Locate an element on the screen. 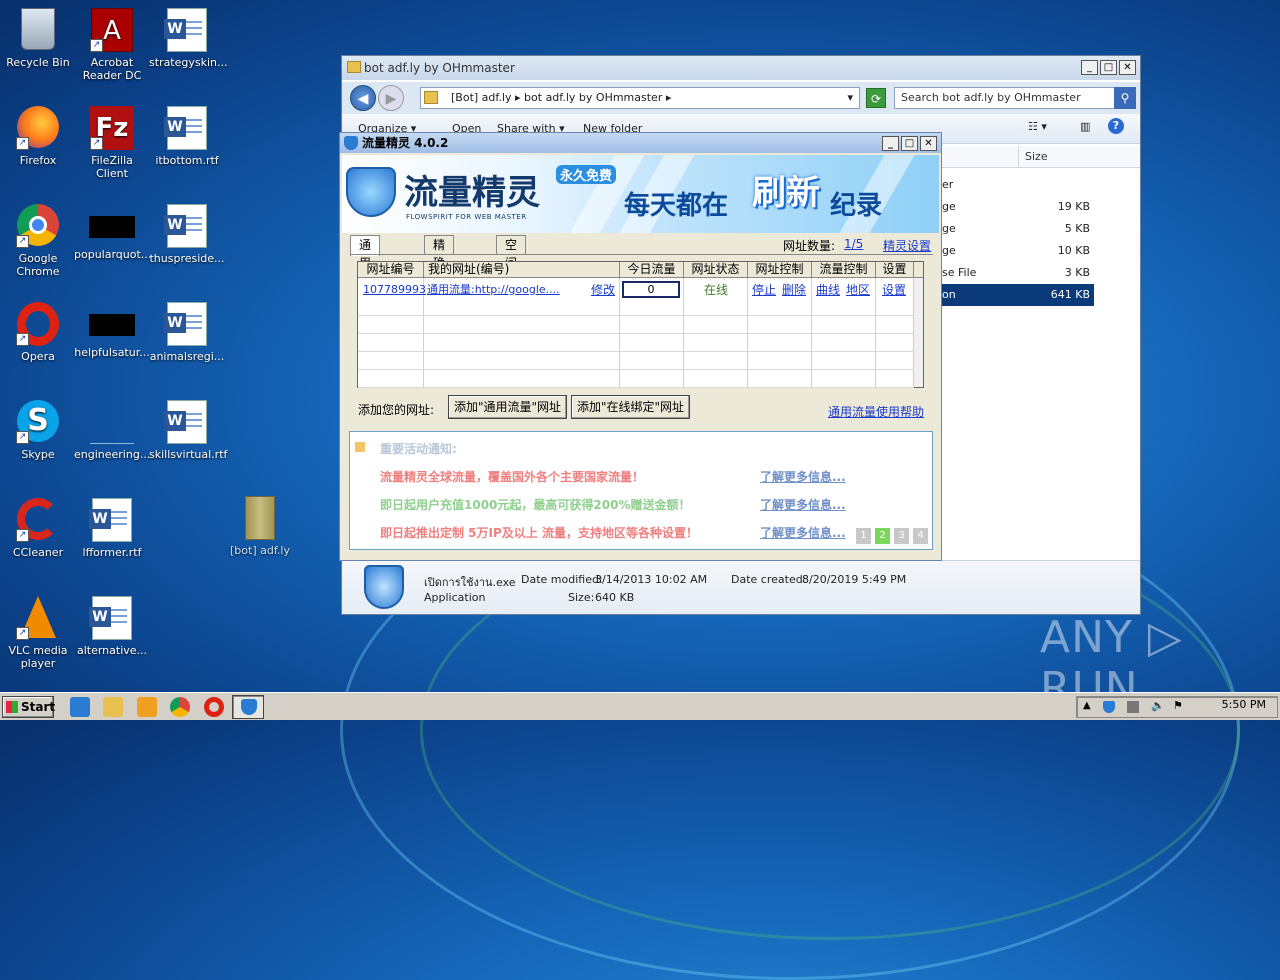  today-traffic-field: 0 is located at coordinates (651, 289).